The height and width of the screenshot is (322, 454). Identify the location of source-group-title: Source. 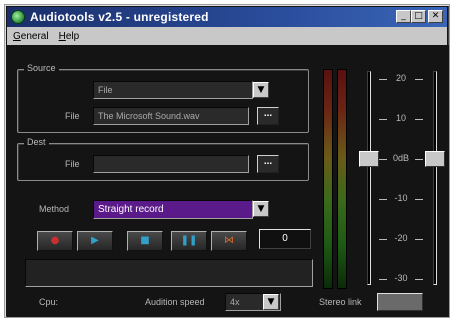
(41, 68).